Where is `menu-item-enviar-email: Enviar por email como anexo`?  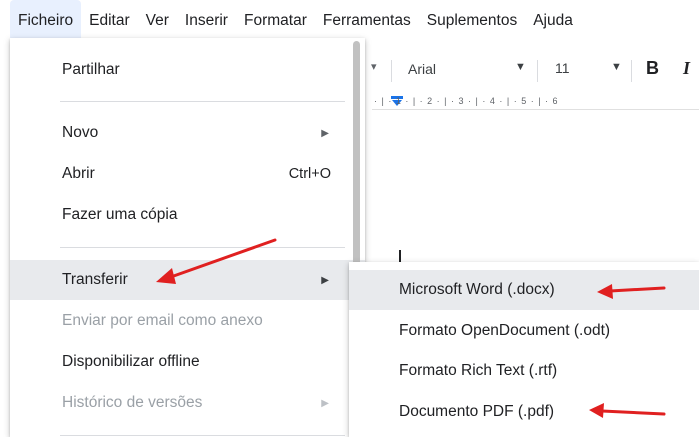
menu-item-enviar-email: Enviar por email como anexo is located at coordinates (187, 321).